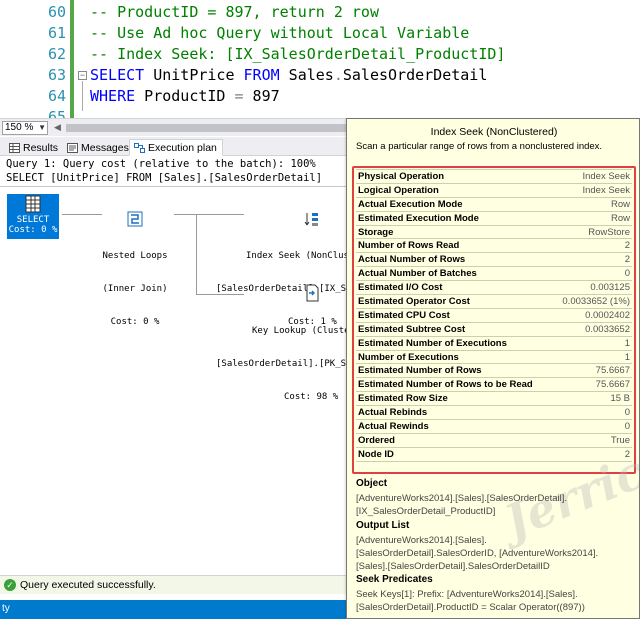 This screenshot has height=619, width=640. Describe the element at coordinates (620, 218) in the screenshot. I see `property-value: Row` at that location.